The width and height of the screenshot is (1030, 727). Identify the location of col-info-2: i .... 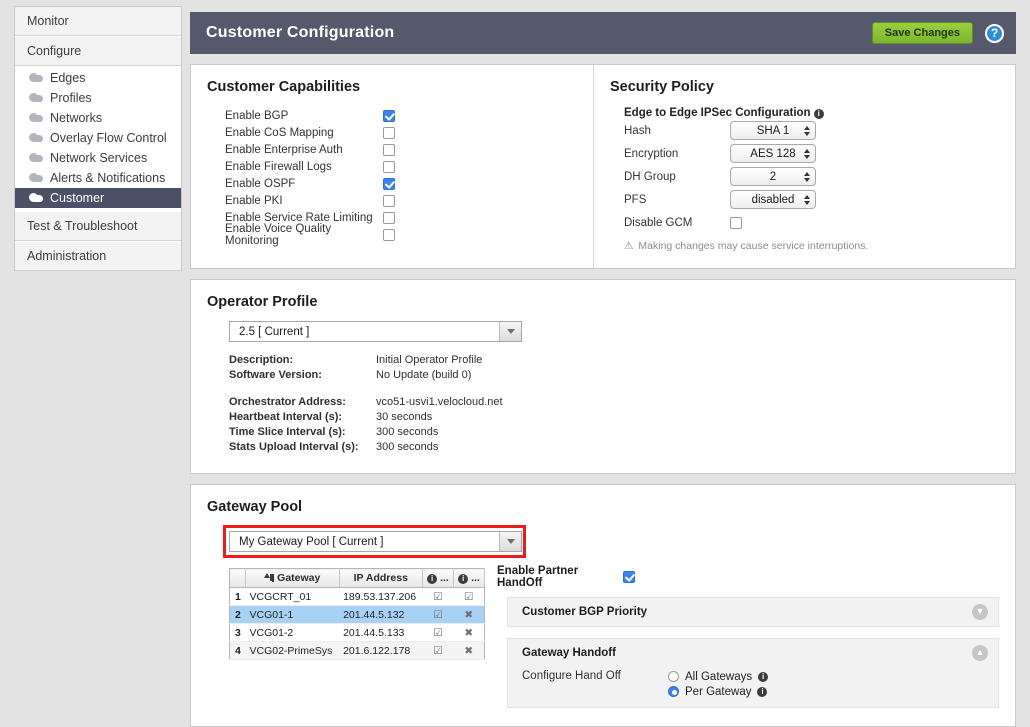
(469, 578).